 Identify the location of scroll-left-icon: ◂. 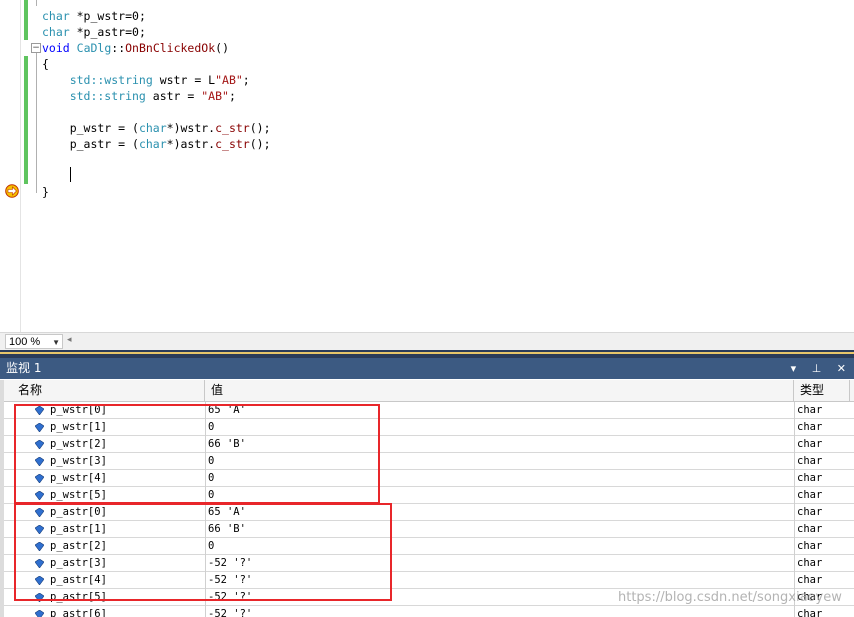
(69, 340).